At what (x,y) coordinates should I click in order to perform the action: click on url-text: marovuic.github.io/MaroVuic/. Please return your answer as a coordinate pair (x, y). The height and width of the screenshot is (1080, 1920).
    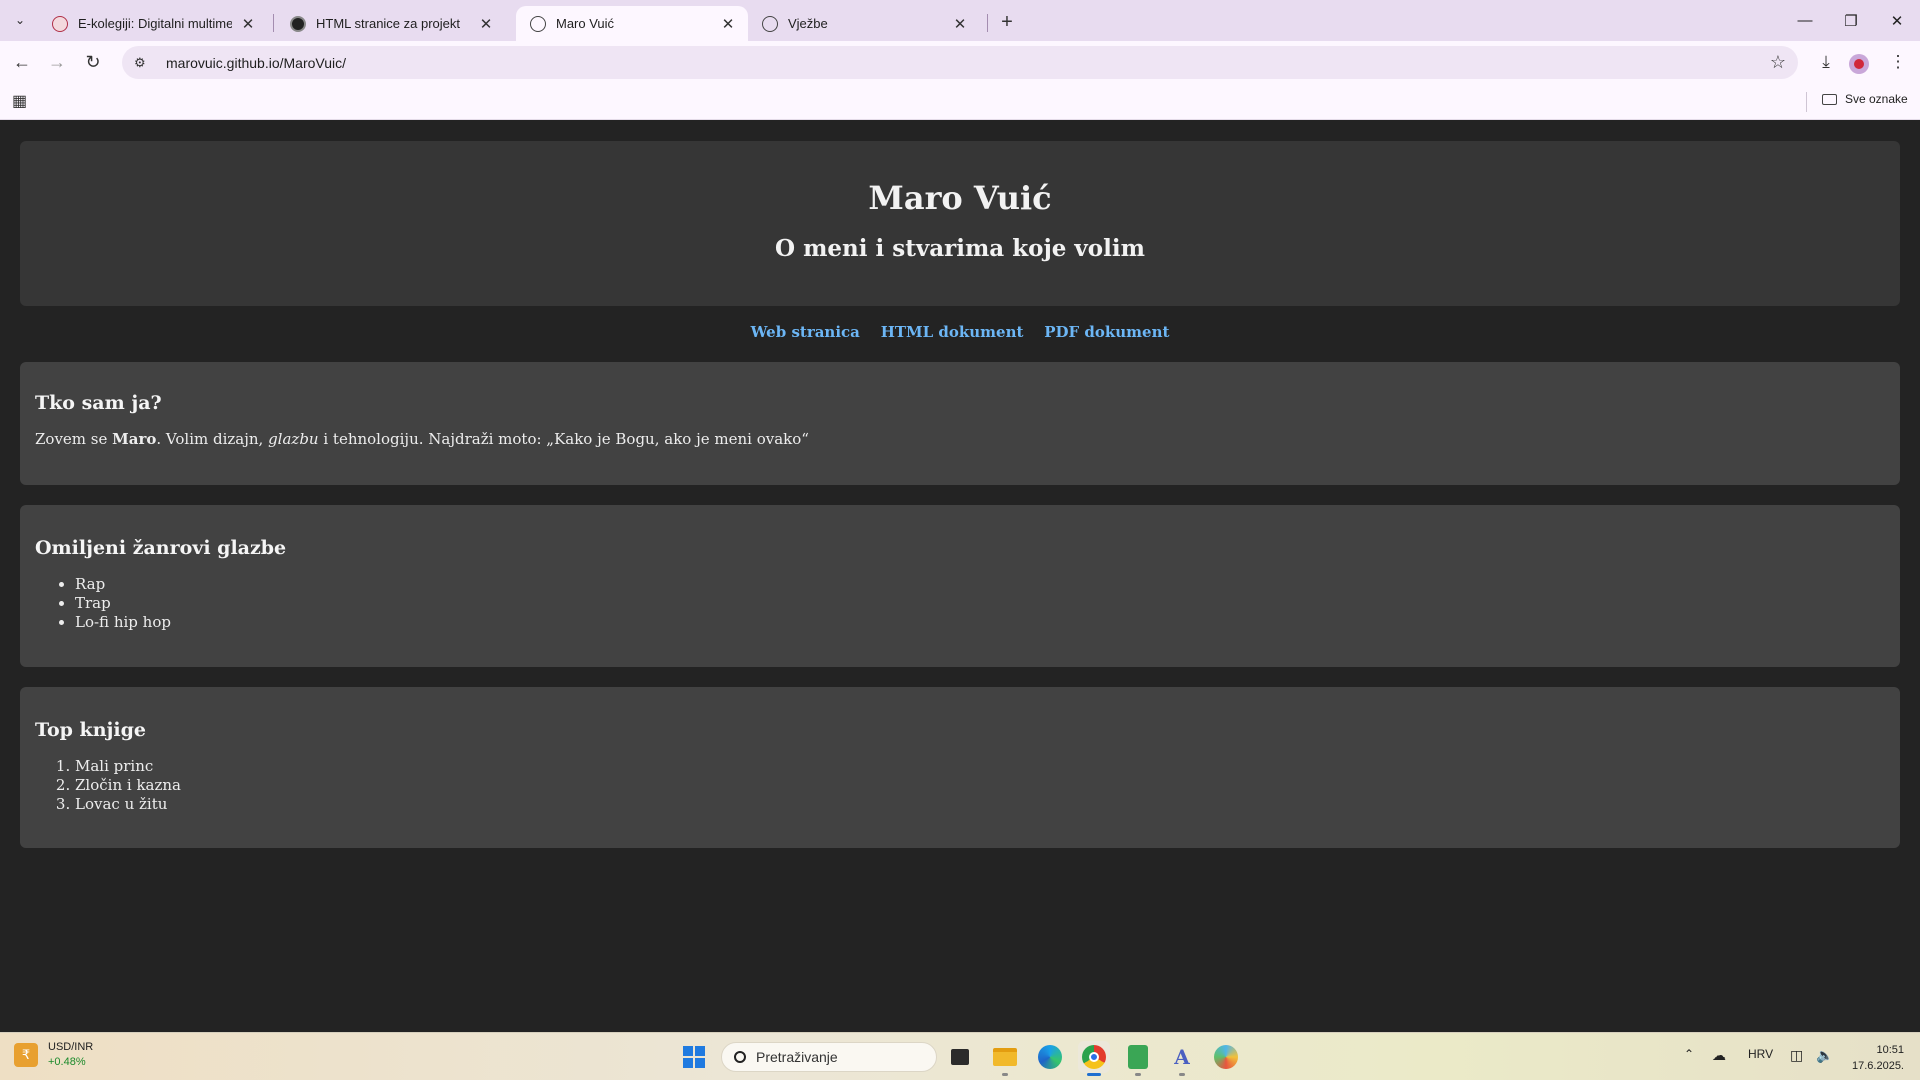
    Looking at the image, I should click on (256, 63).